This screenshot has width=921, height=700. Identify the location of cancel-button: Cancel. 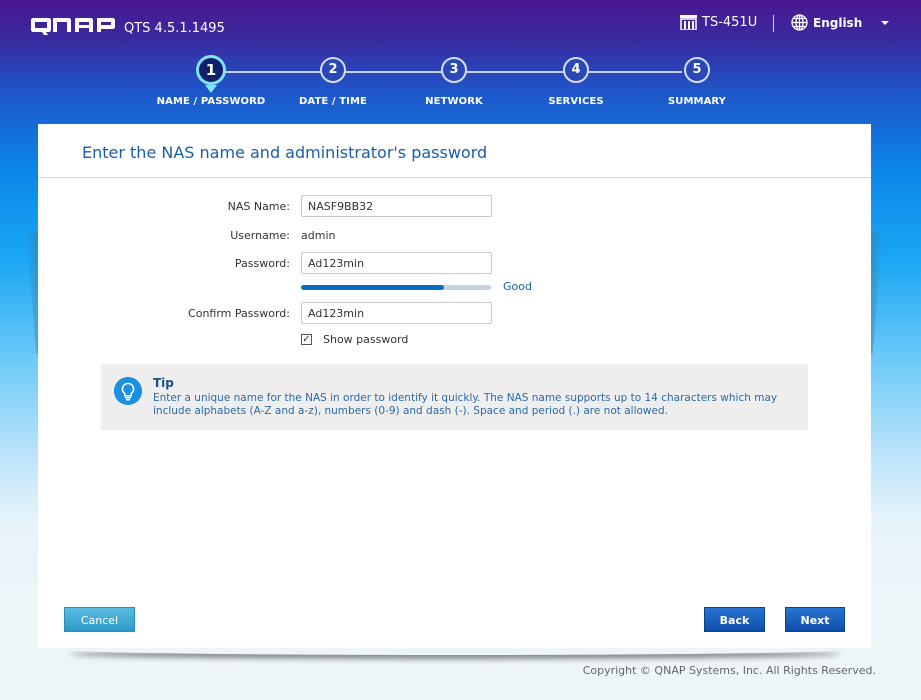
(99, 619).